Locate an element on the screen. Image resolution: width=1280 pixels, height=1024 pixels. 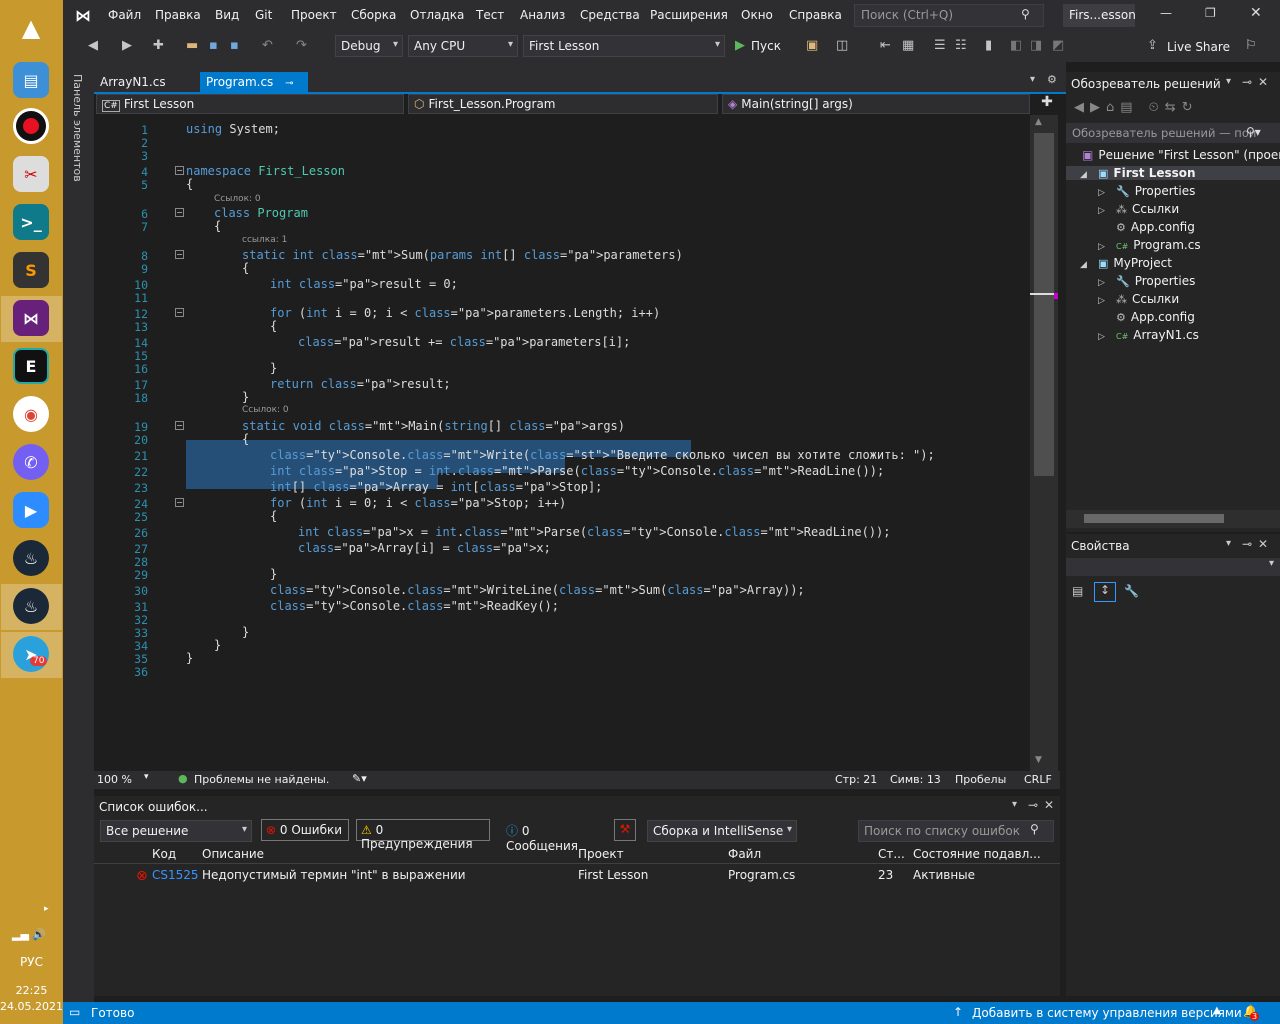
menu-12: Справка is located at coordinates (815, 15).